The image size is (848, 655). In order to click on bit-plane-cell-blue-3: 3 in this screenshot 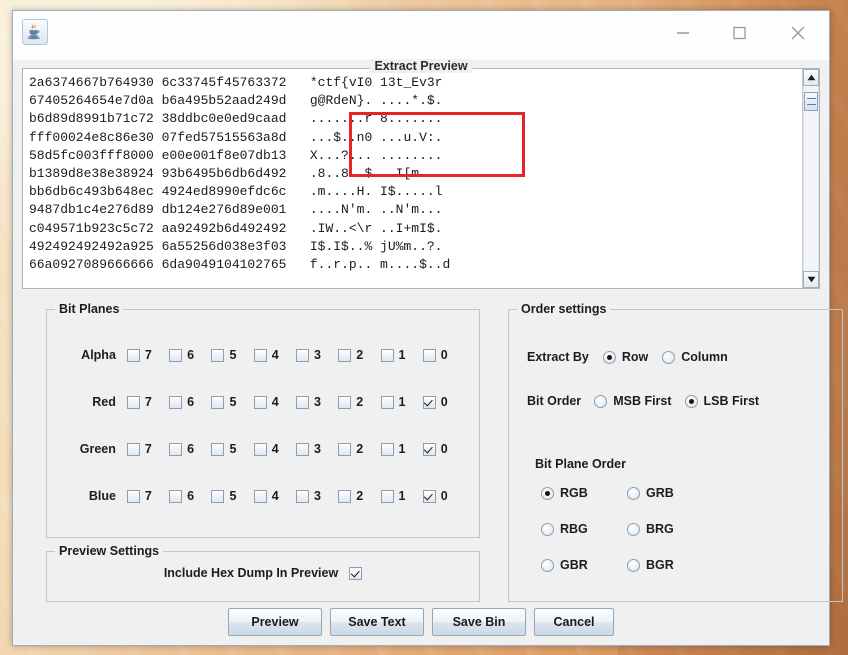, I will do `click(316, 496)`.